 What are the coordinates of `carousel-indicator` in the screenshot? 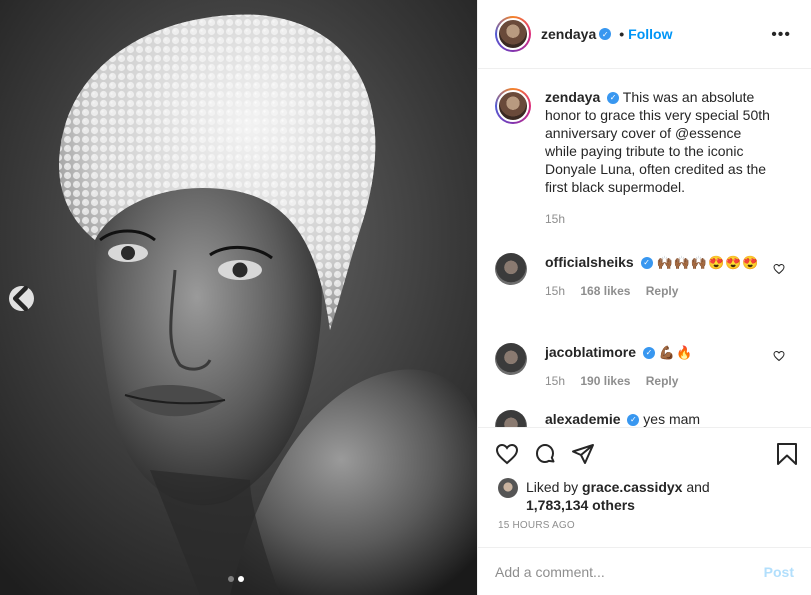 It's located at (236, 579).